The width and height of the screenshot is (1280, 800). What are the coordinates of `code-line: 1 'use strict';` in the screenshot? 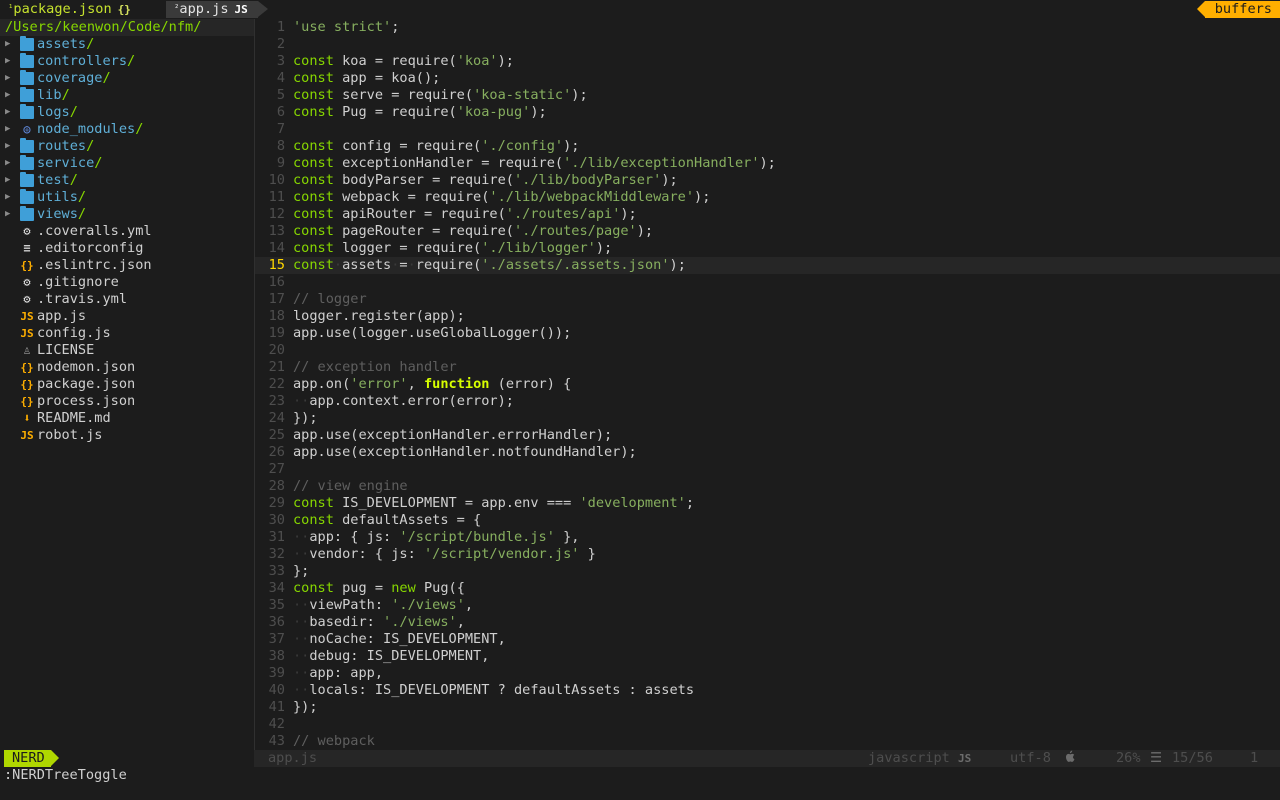 It's located at (767, 27).